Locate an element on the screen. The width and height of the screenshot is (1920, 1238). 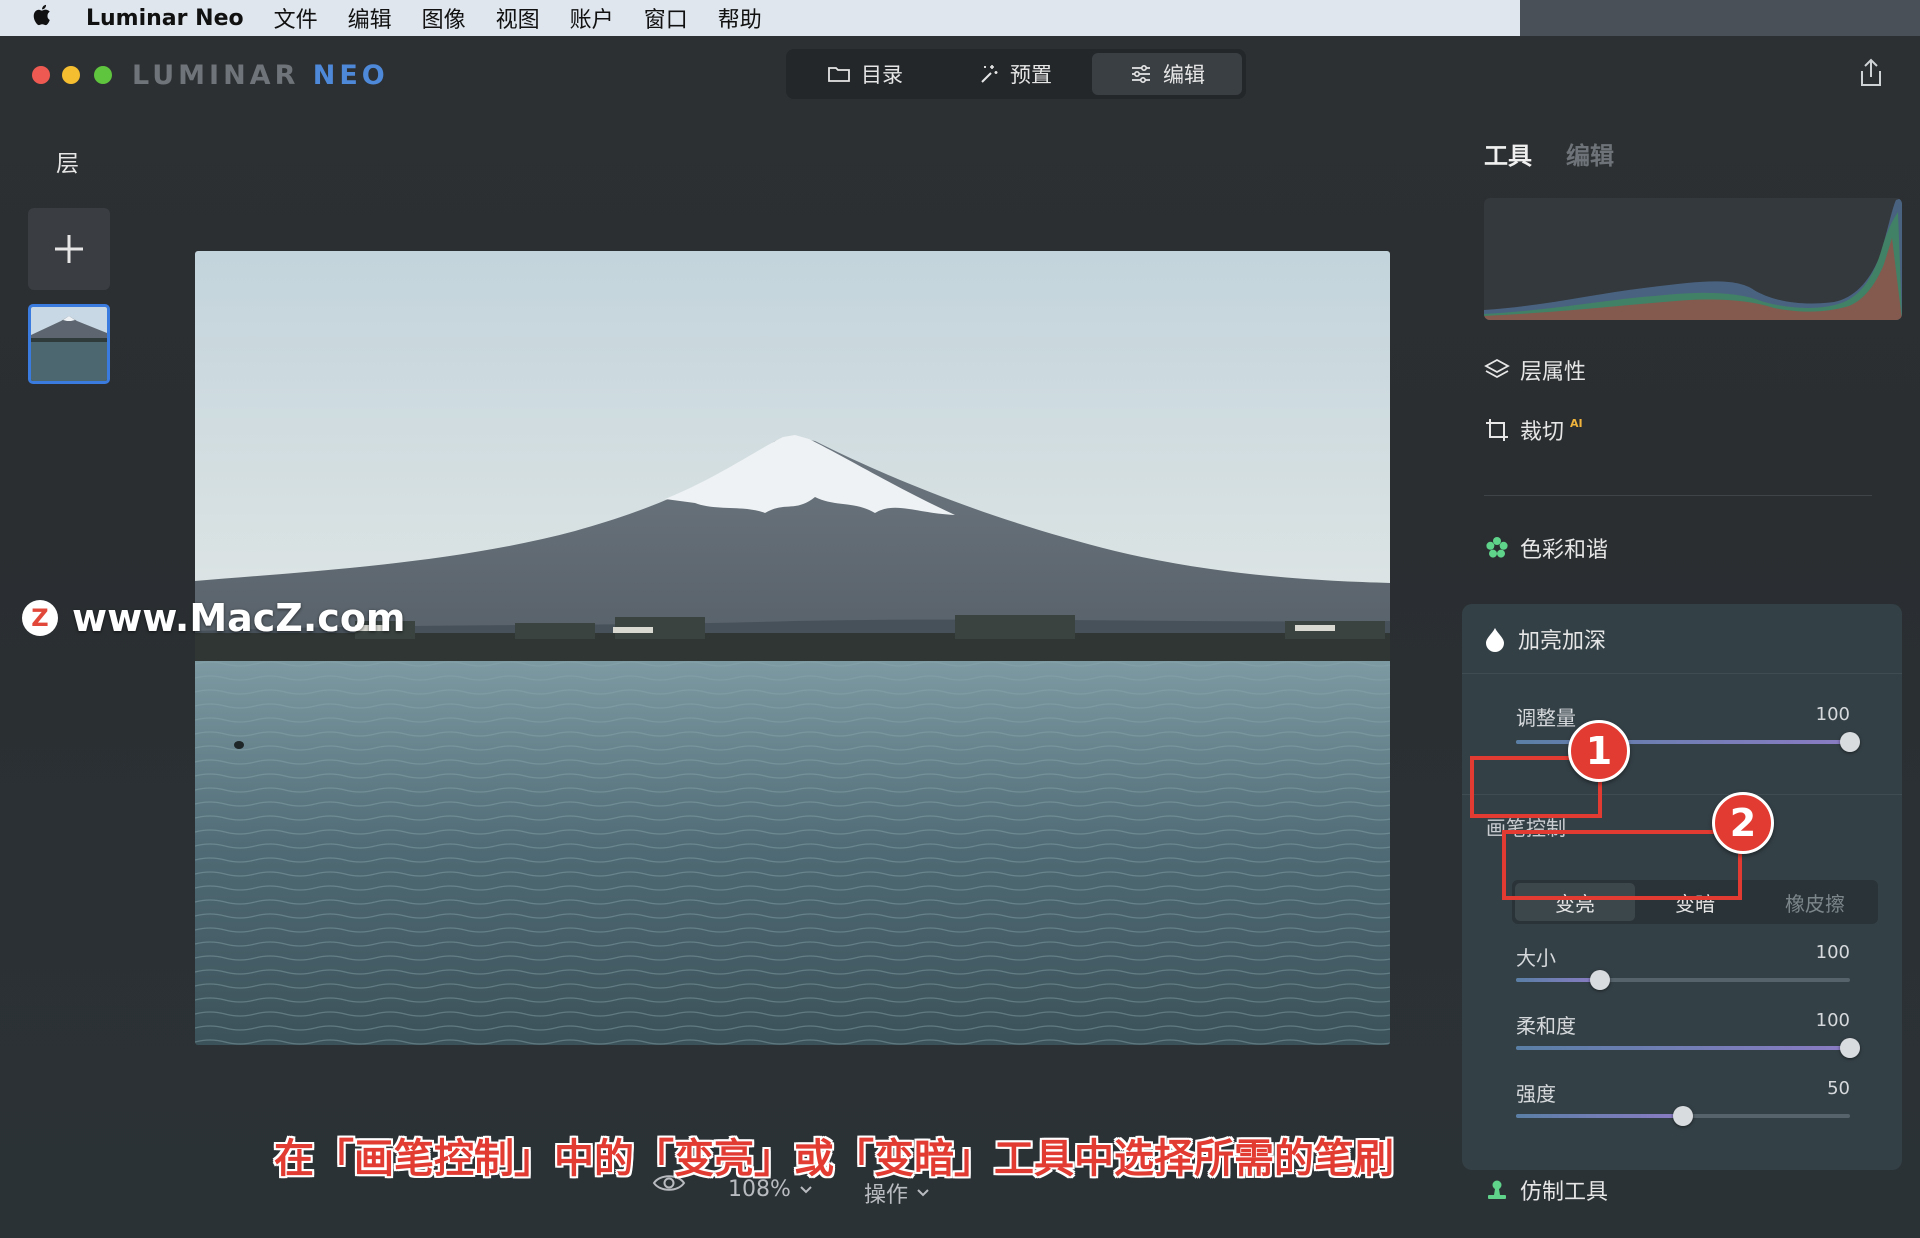
plus-icon is located at coordinates (69, 249).